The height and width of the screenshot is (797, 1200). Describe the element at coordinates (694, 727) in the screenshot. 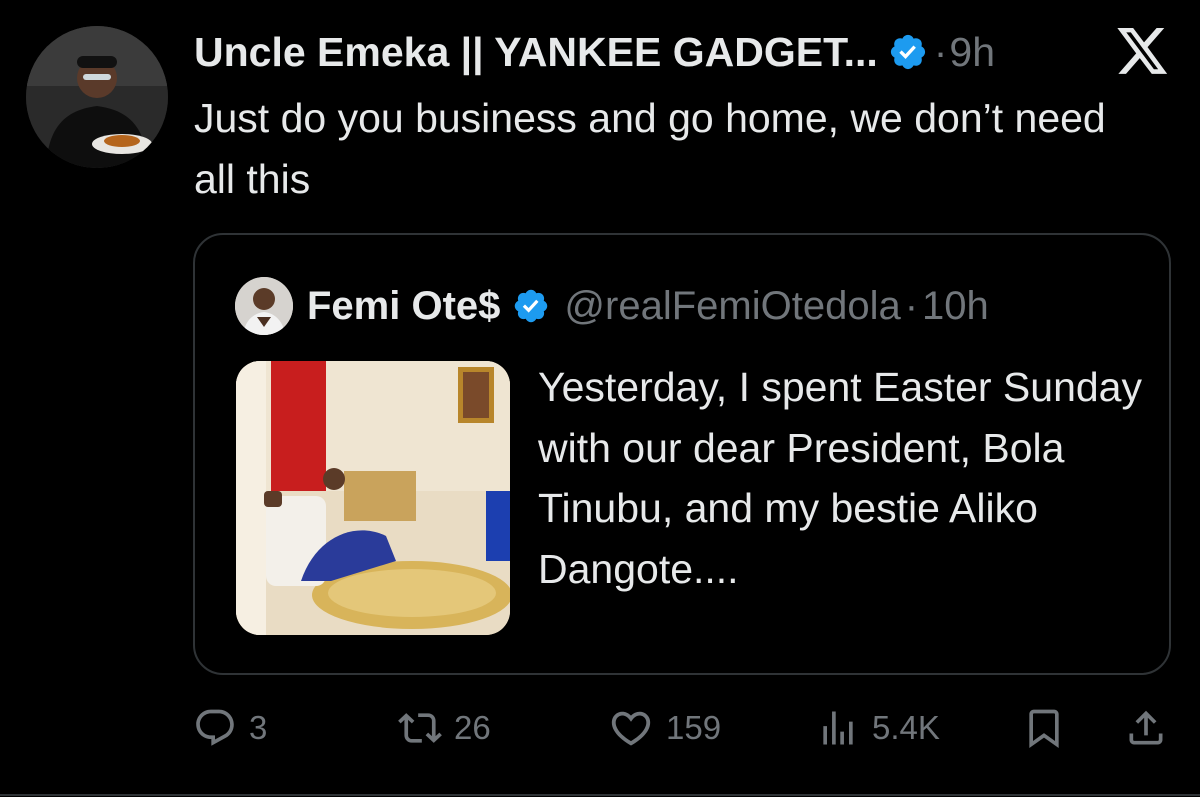

I see `like-count: 159` at that location.